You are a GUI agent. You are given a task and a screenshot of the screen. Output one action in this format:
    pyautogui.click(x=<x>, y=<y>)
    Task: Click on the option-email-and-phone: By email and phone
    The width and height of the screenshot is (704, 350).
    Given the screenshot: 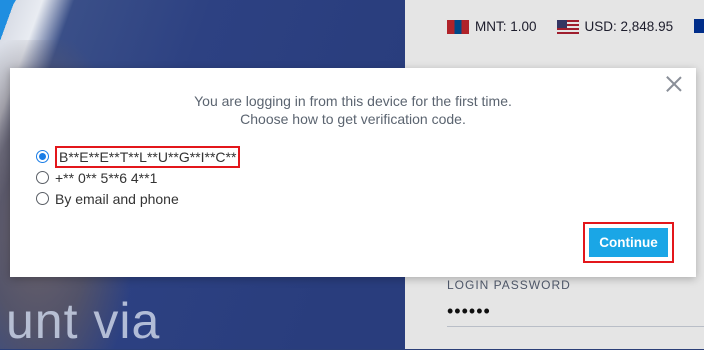 What is the action you would take?
    pyautogui.click(x=138, y=198)
    